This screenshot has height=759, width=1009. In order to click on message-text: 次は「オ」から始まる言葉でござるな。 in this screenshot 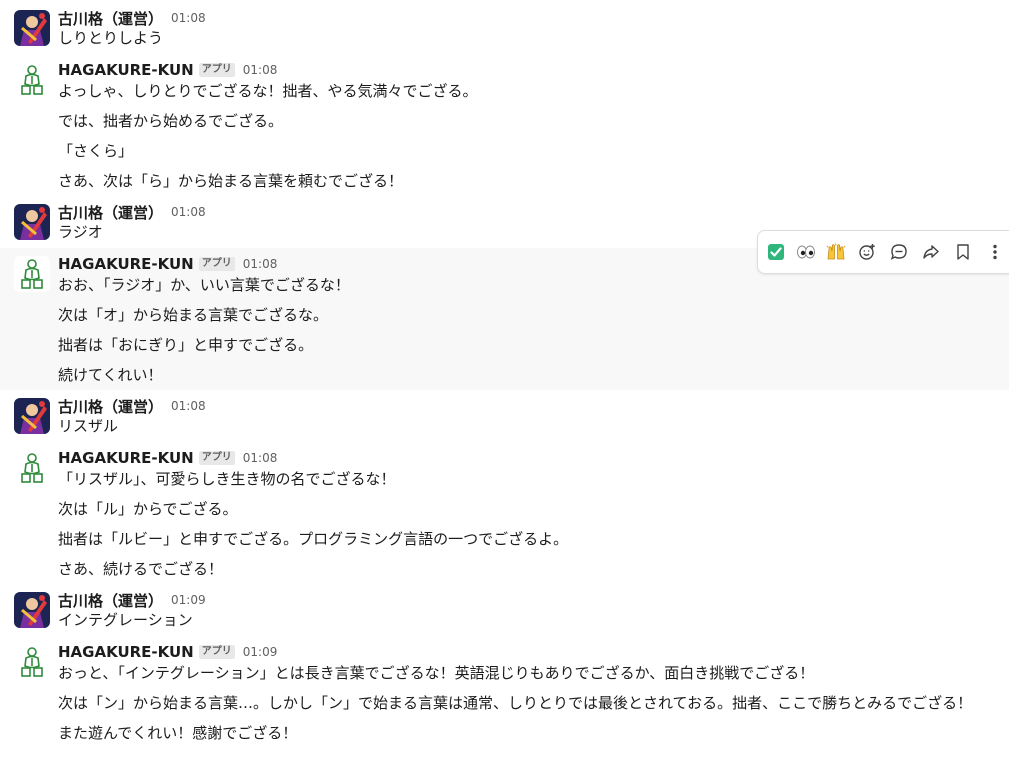, I will do `click(193, 315)`.